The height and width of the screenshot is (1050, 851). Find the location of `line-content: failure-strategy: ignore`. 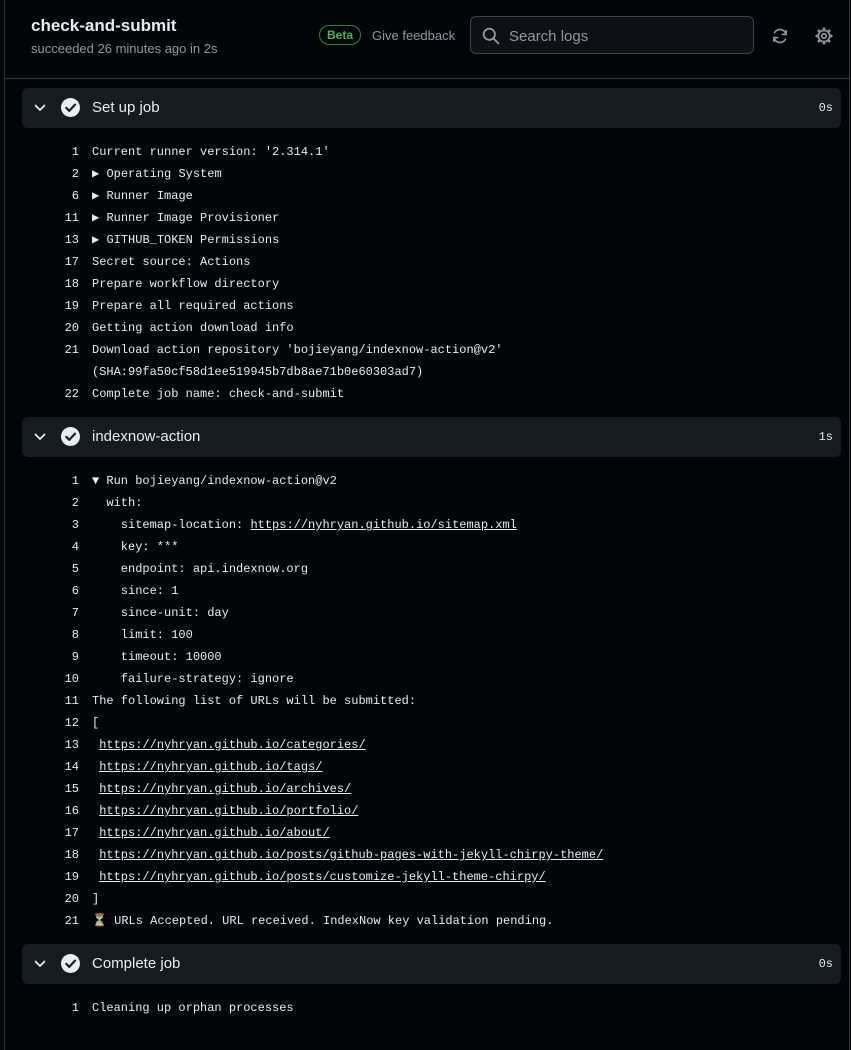

line-content: failure-strategy: ignore is located at coordinates (193, 679).